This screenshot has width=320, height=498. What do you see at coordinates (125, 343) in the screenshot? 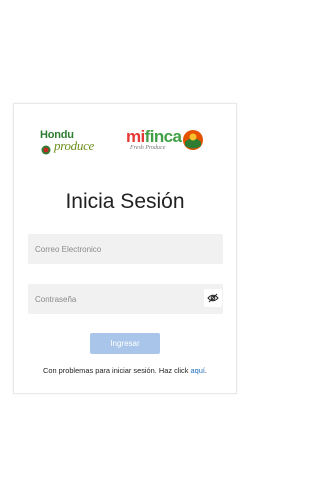
I see `login-button: Ingresar` at bounding box center [125, 343].